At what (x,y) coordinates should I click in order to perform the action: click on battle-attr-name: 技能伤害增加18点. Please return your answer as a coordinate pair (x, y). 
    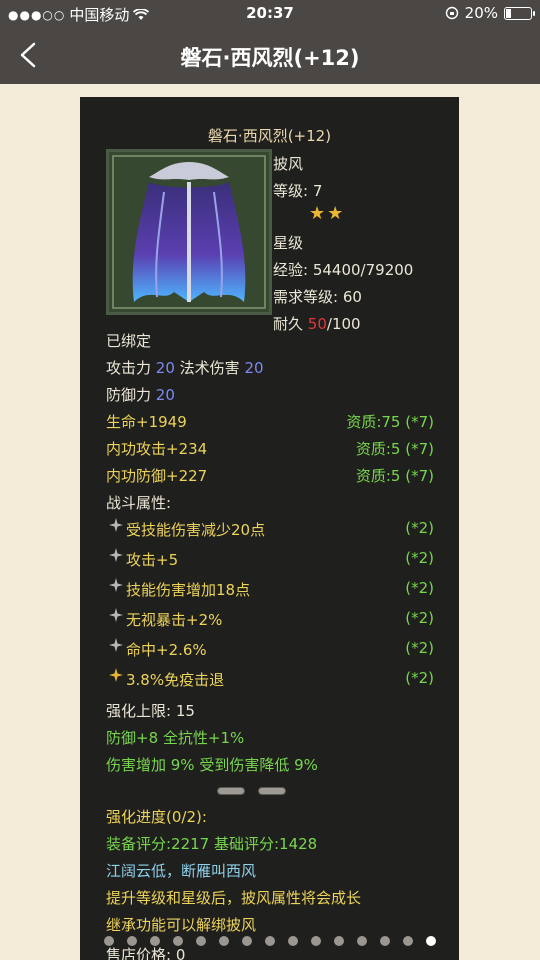
    Looking at the image, I should click on (188, 590).